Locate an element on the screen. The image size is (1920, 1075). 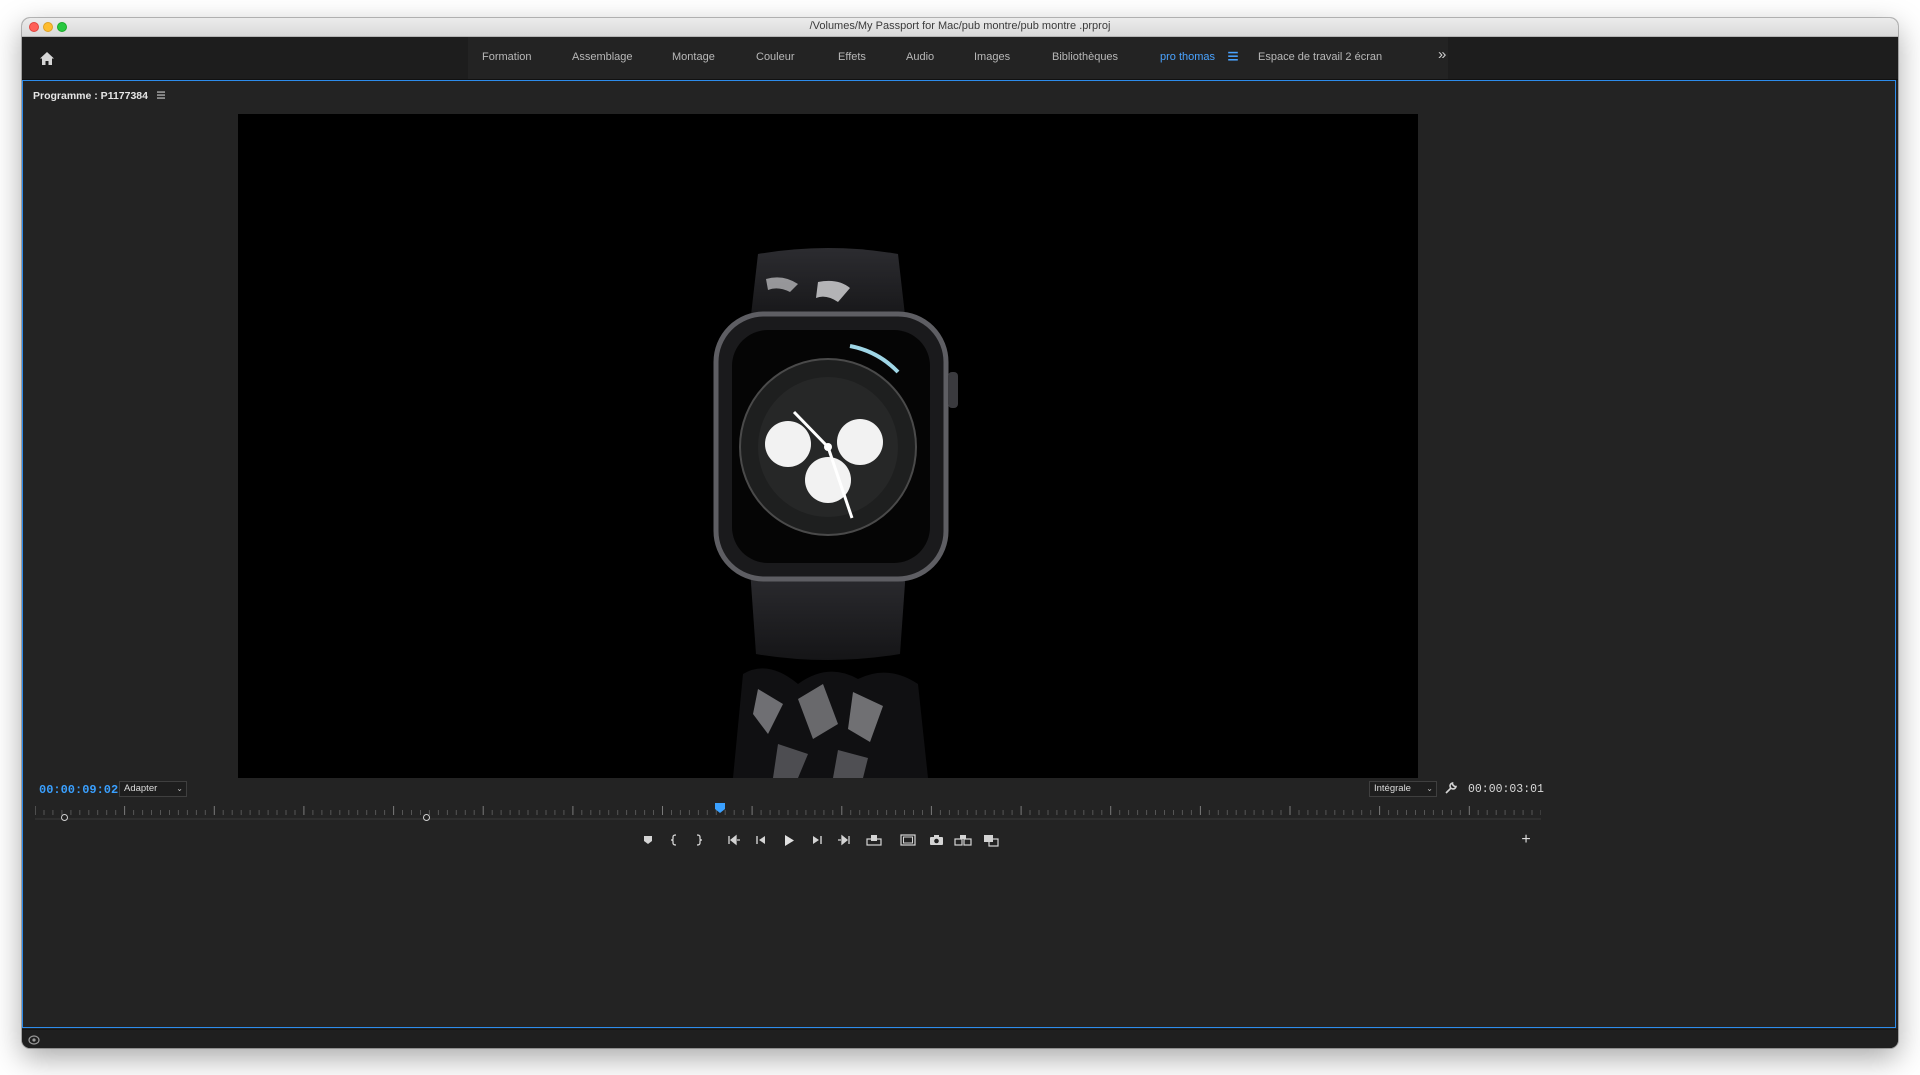
safe-margins-button is located at coordinates (908, 840).